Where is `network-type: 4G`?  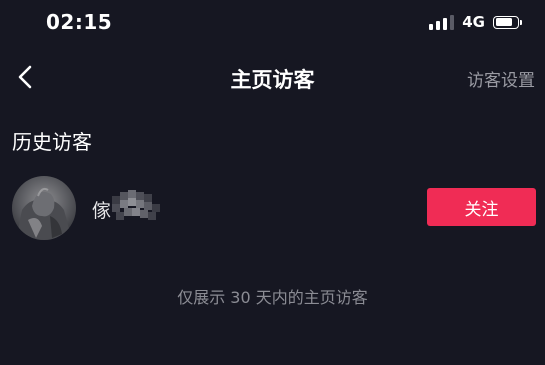 network-type: 4G is located at coordinates (473, 22).